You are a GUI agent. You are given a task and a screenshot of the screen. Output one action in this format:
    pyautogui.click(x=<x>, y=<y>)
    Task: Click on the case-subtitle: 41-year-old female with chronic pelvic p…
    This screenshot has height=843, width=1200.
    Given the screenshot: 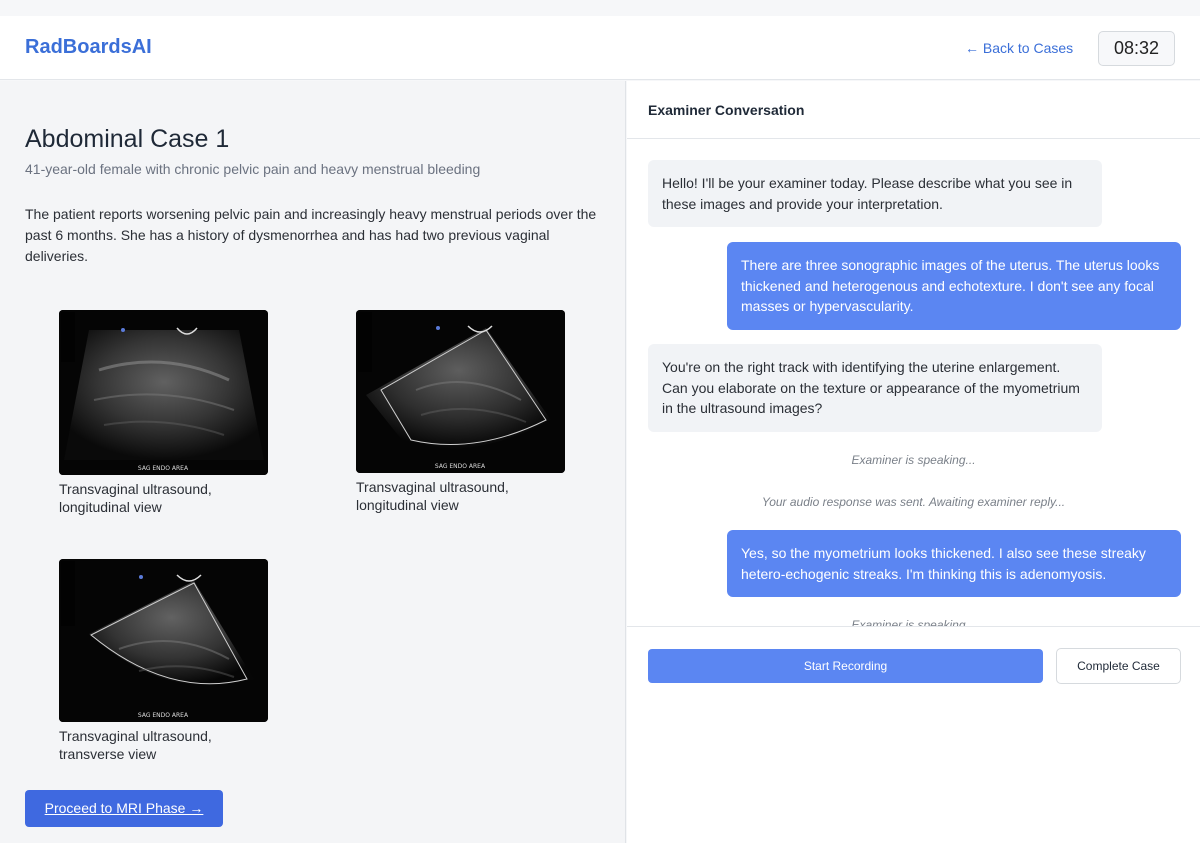 What is the action you would take?
    pyautogui.click(x=253, y=169)
    